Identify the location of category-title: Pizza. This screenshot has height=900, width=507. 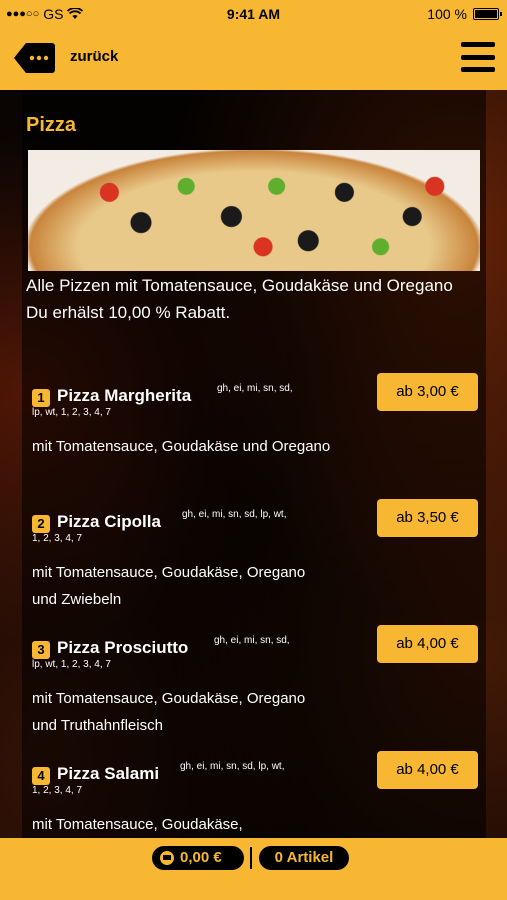
(51, 125).